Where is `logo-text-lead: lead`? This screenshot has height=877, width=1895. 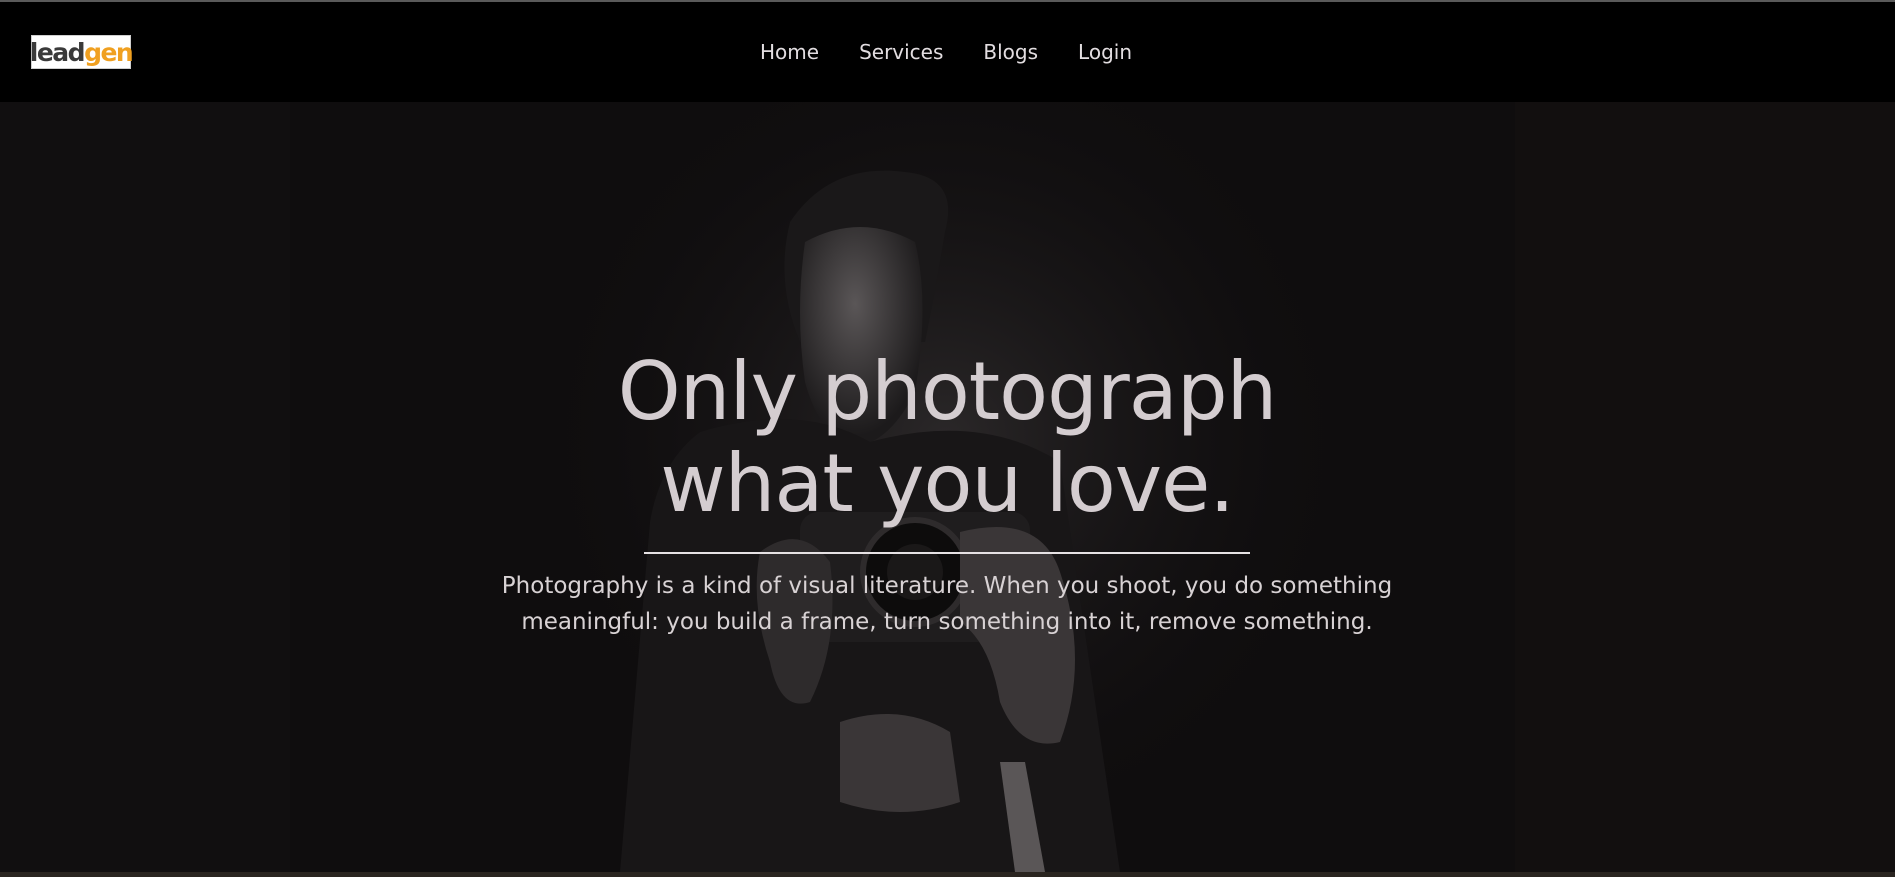
logo-text-lead: lead is located at coordinates (57, 52).